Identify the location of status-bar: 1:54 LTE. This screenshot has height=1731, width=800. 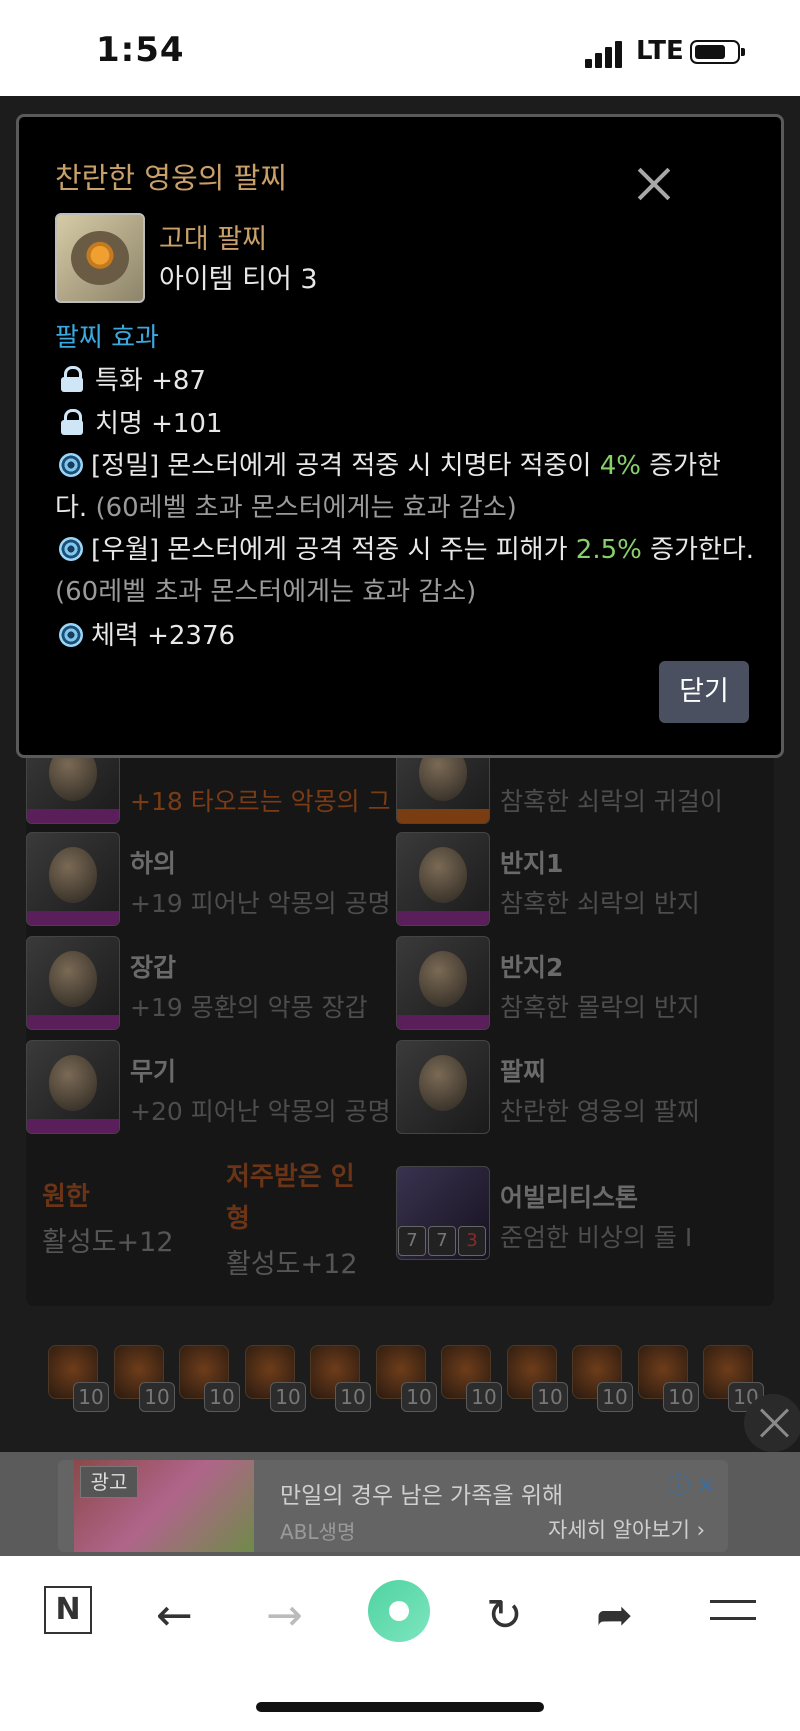
(400, 48).